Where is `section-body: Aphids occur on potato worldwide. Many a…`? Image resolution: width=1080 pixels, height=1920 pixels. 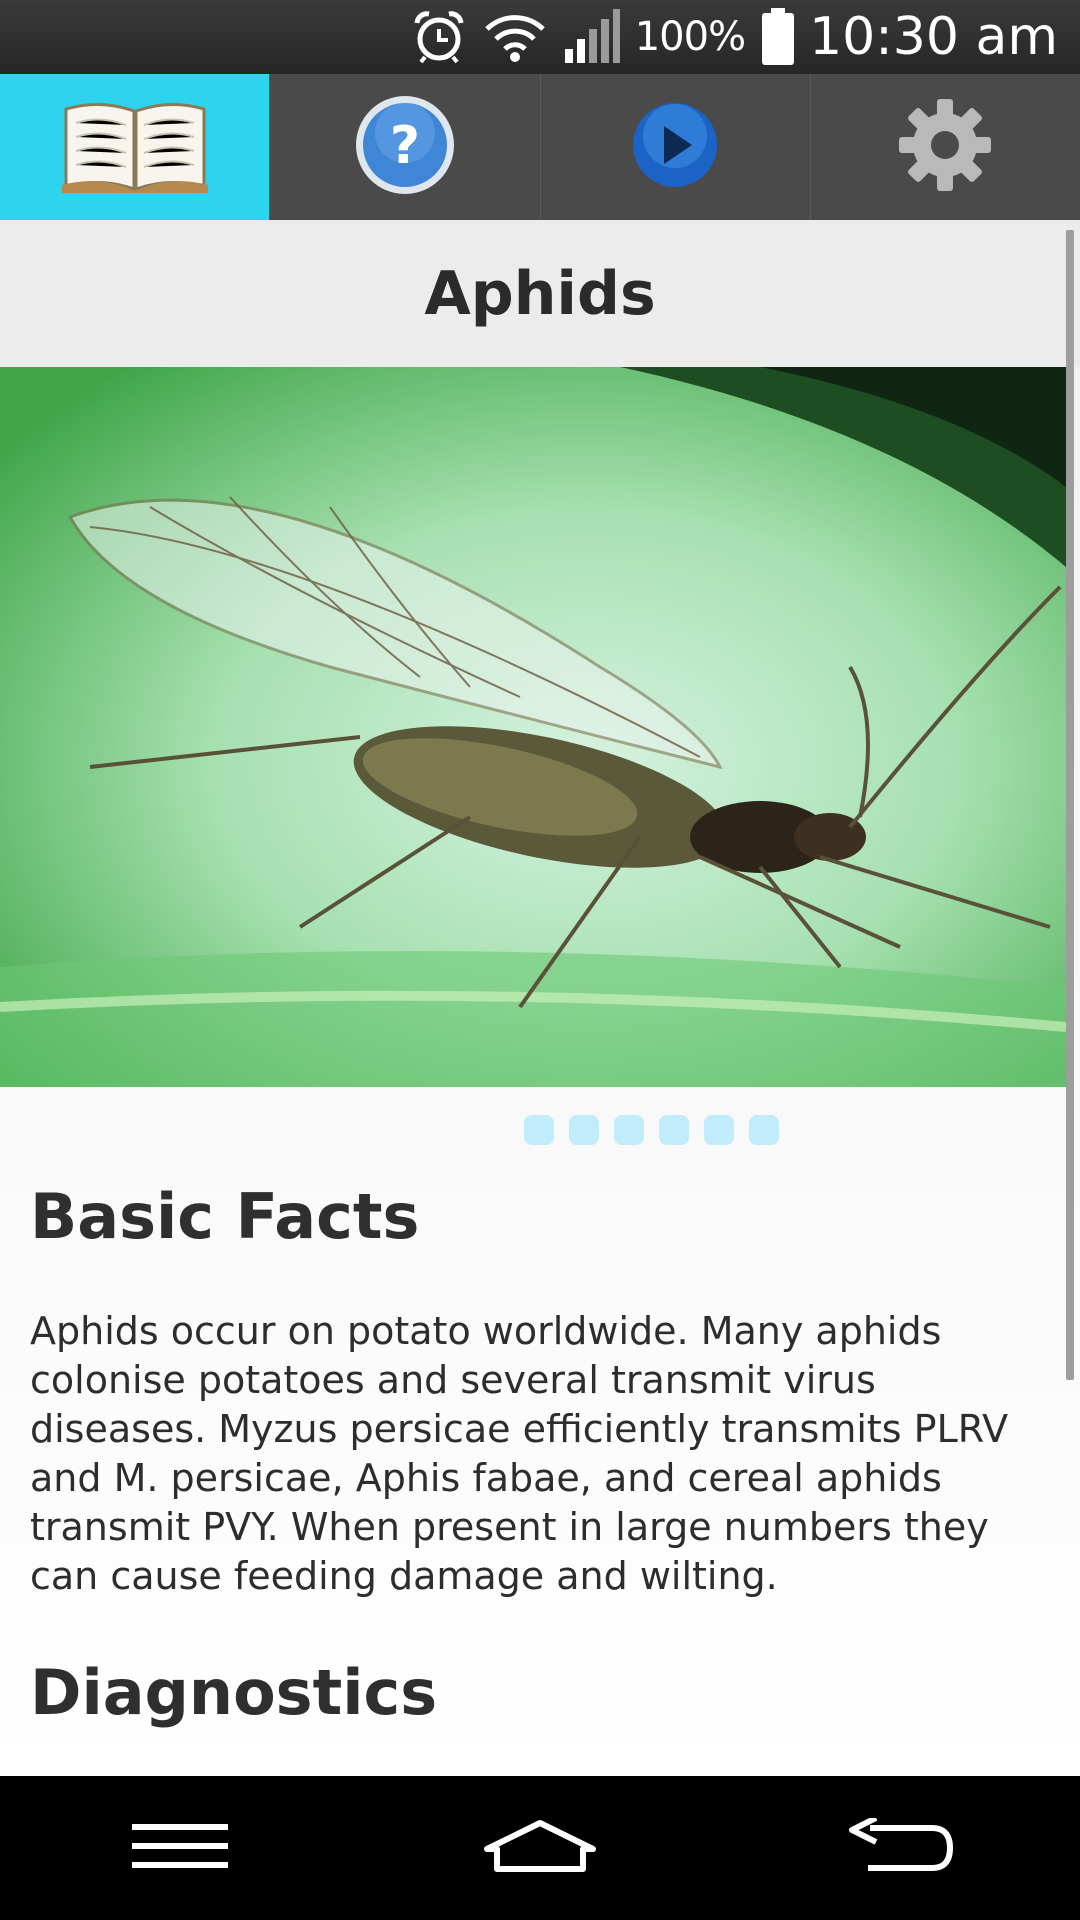
section-body: Aphids occur on potato worldwide. Many a… is located at coordinates (519, 1453).